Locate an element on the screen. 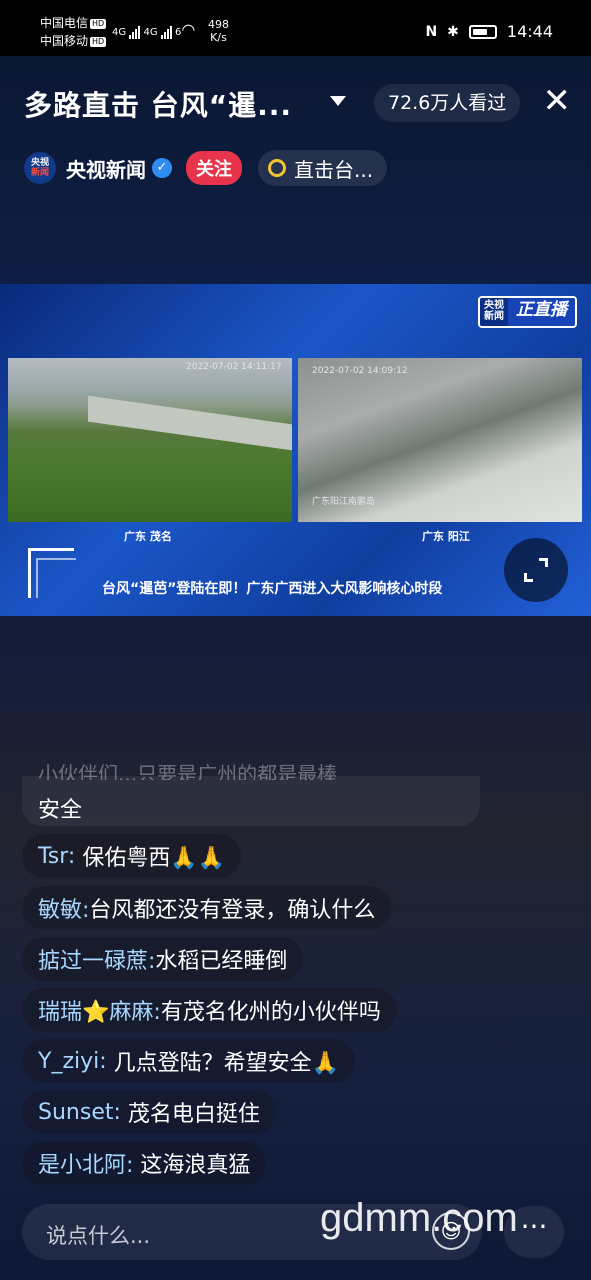  chat-message: Y_ziyi: 几点登陆？希望安全🙏 is located at coordinates (189, 1061).